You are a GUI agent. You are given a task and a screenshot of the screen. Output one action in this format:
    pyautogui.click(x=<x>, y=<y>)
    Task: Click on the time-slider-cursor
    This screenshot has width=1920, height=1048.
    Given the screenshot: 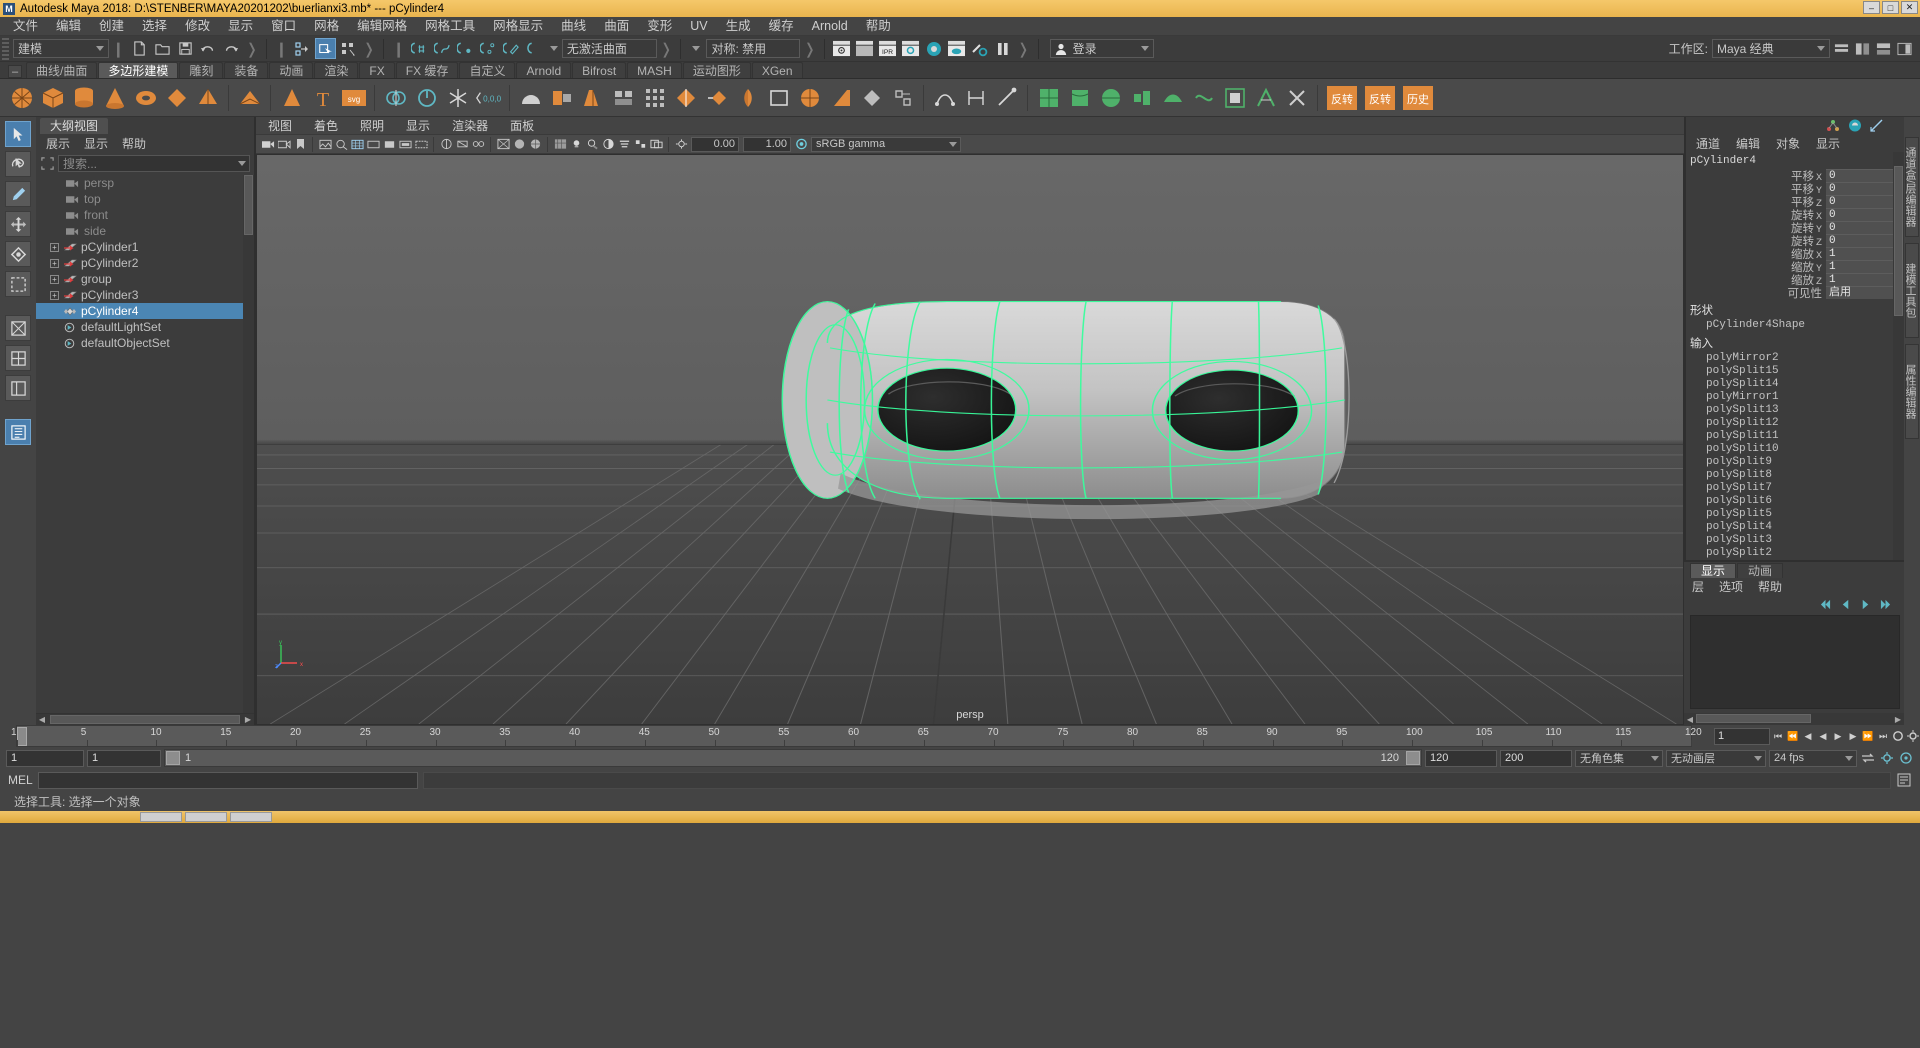 What is the action you would take?
    pyautogui.click(x=22, y=736)
    